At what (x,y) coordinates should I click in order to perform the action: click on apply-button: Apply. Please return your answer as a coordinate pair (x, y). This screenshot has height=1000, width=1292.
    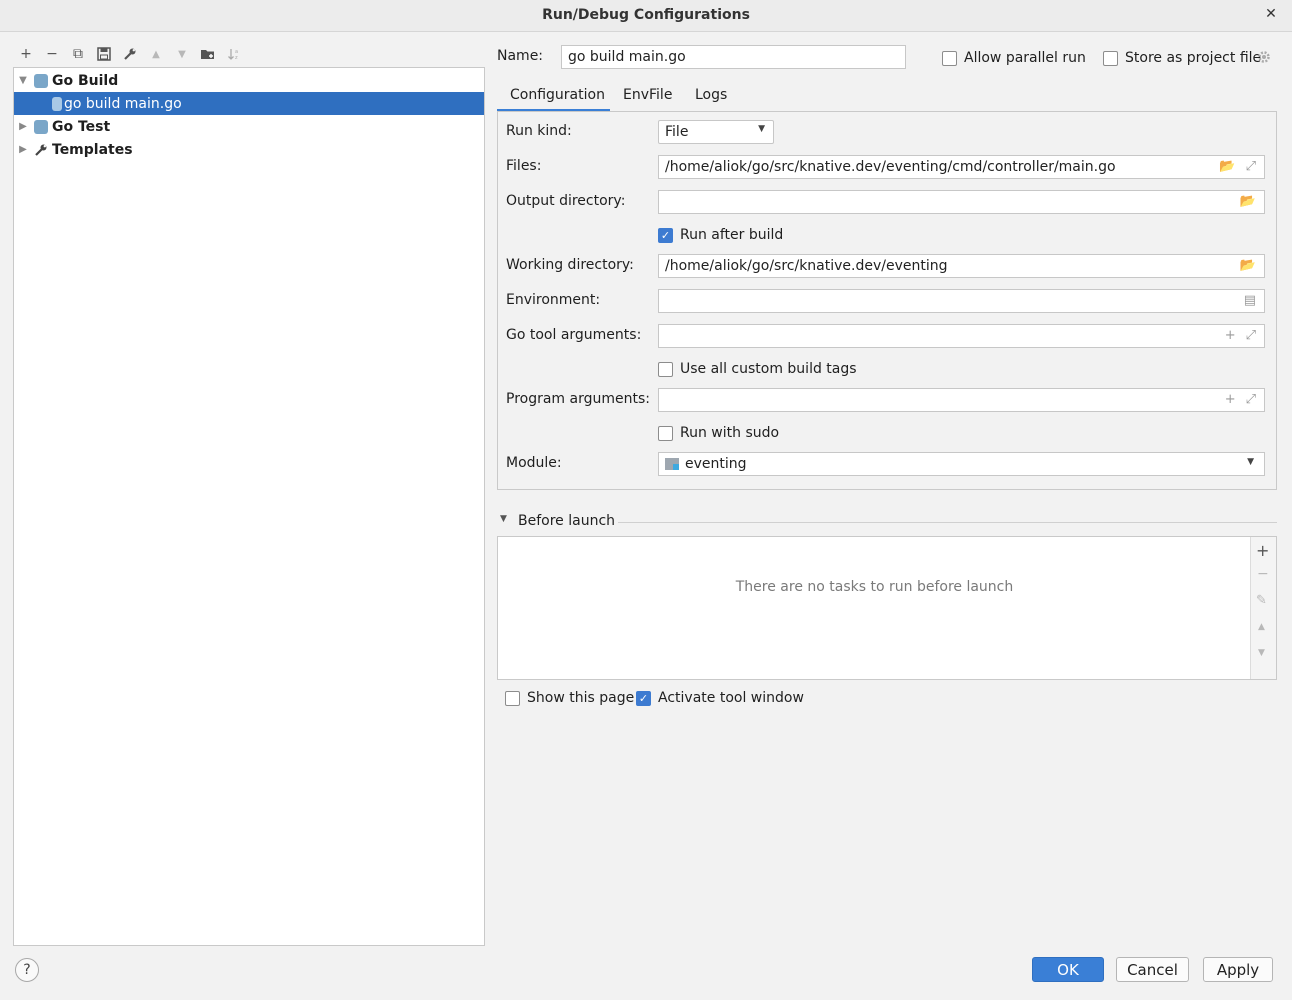
    Looking at the image, I should click on (1238, 969).